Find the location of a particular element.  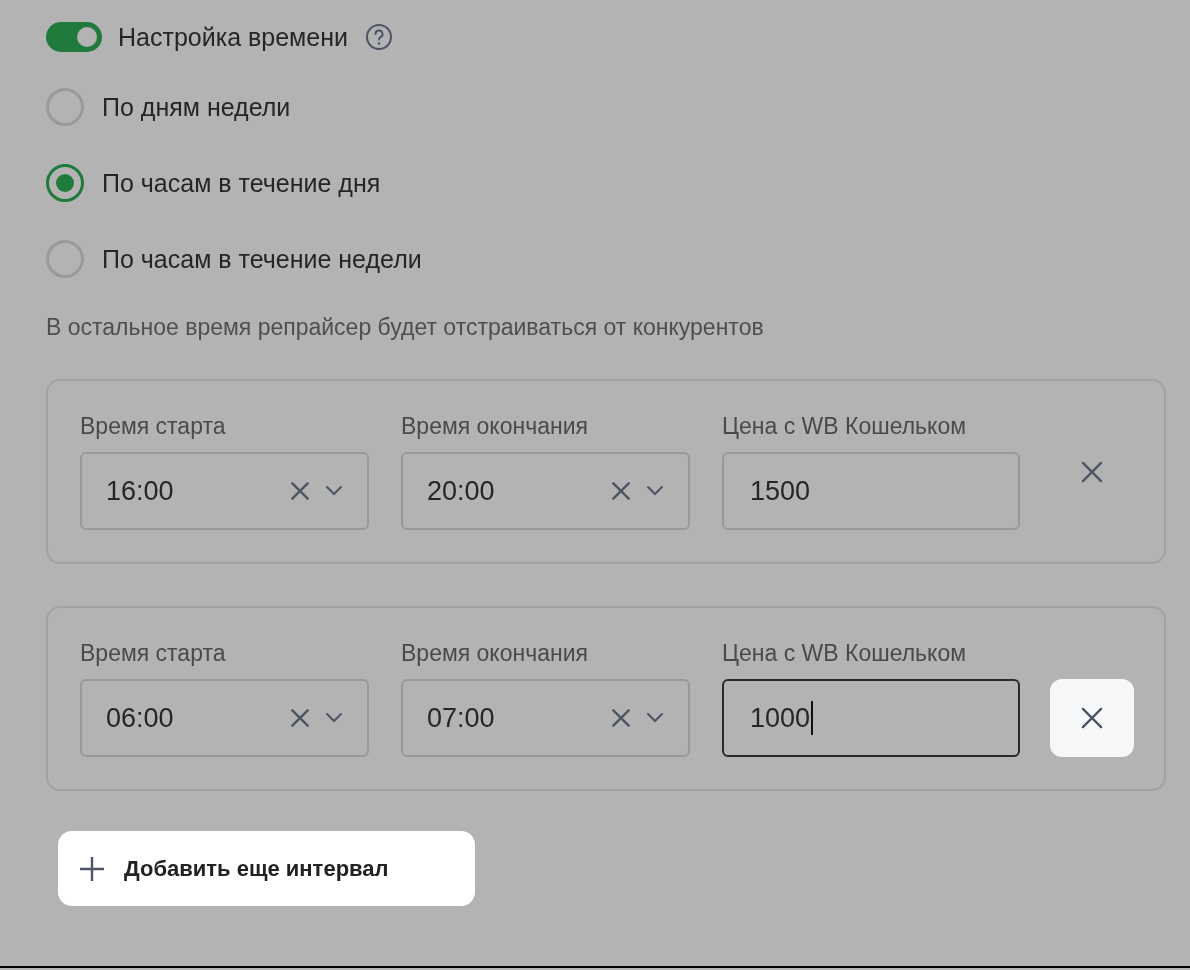

help-icon is located at coordinates (378, 37).